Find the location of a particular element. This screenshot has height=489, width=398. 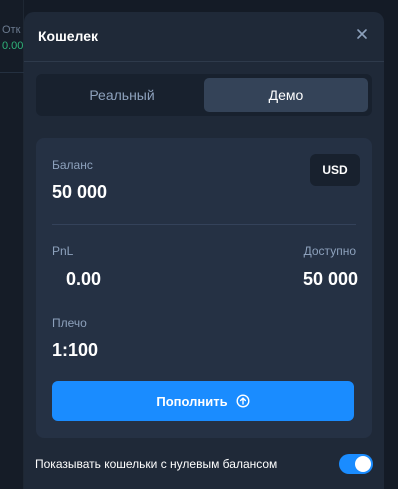

zero-balance-toggle-label: Показывать кошельки с нулевым балансом is located at coordinates (156, 464).